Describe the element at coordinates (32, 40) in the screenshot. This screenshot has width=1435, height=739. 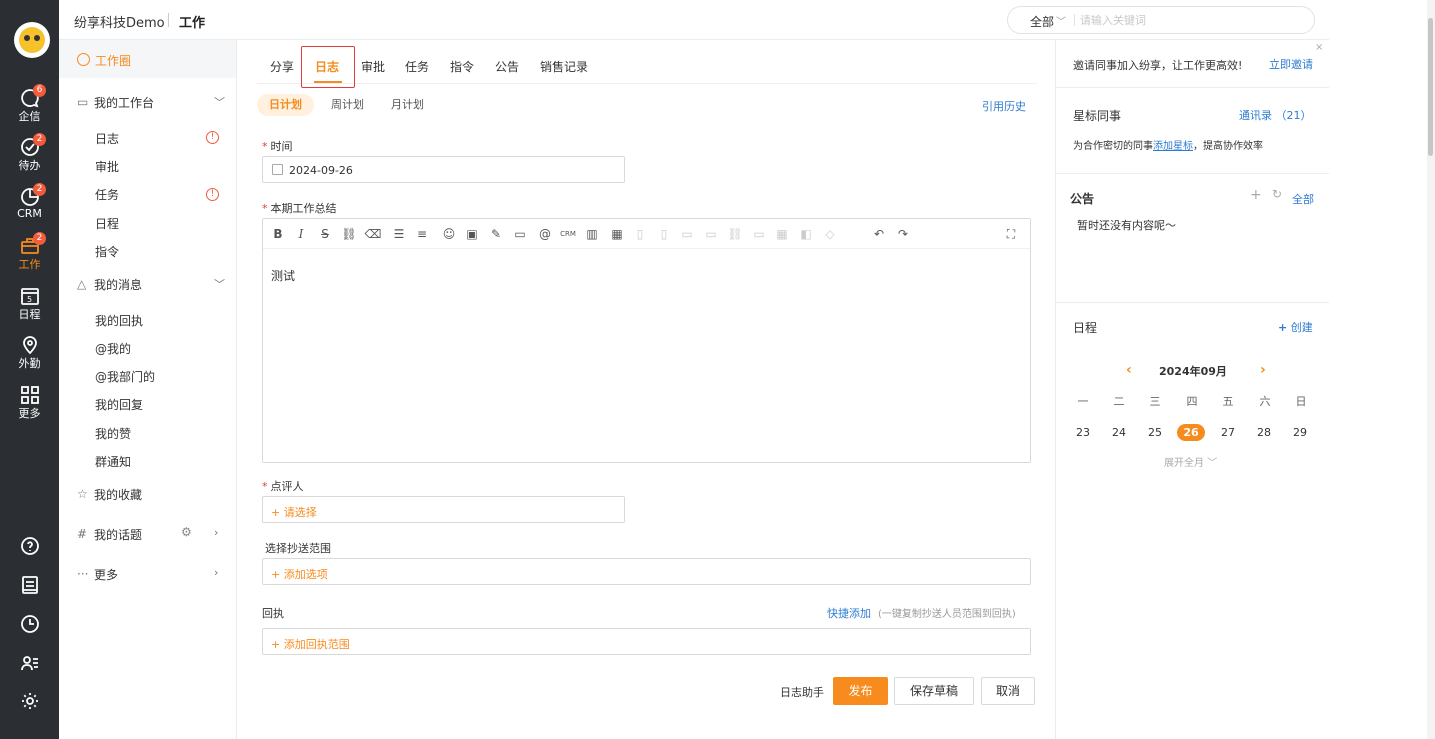
I see `app-logo` at that location.